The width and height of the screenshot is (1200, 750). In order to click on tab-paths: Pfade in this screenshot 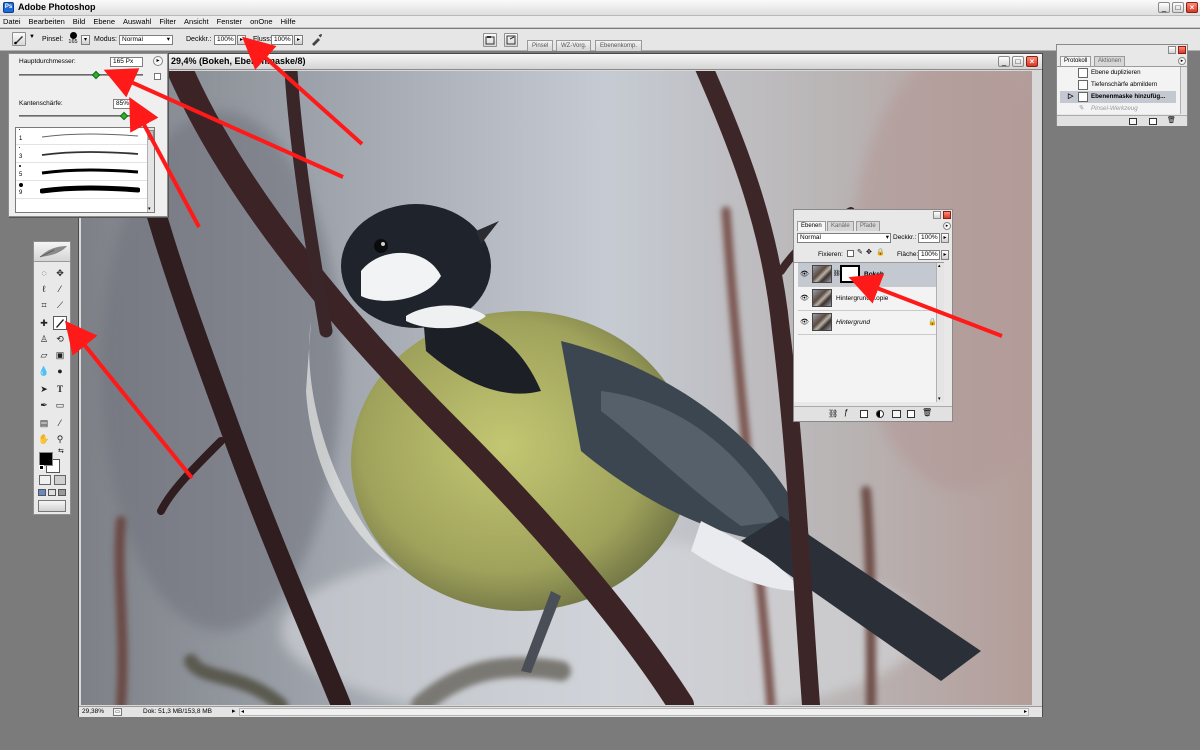, I will do `click(868, 226)`.